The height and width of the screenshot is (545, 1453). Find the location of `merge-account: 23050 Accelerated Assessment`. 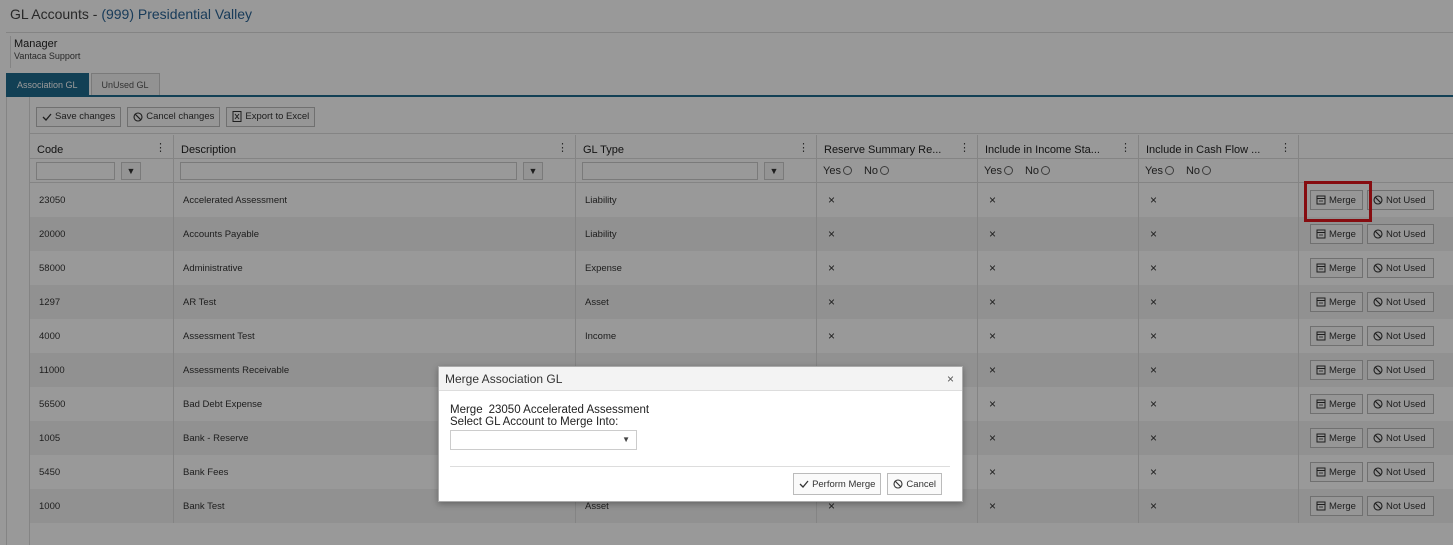

merge-account: 23050 Accelerated Assessment is located at coordinates (569, 410).